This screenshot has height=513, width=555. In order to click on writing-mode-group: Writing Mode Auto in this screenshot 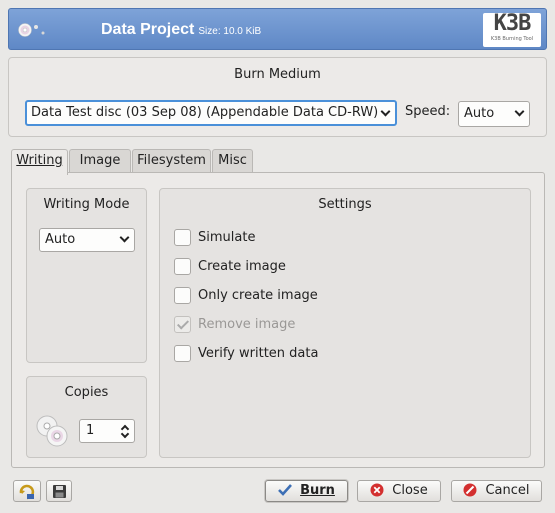, I will do `click(86, 275)`.